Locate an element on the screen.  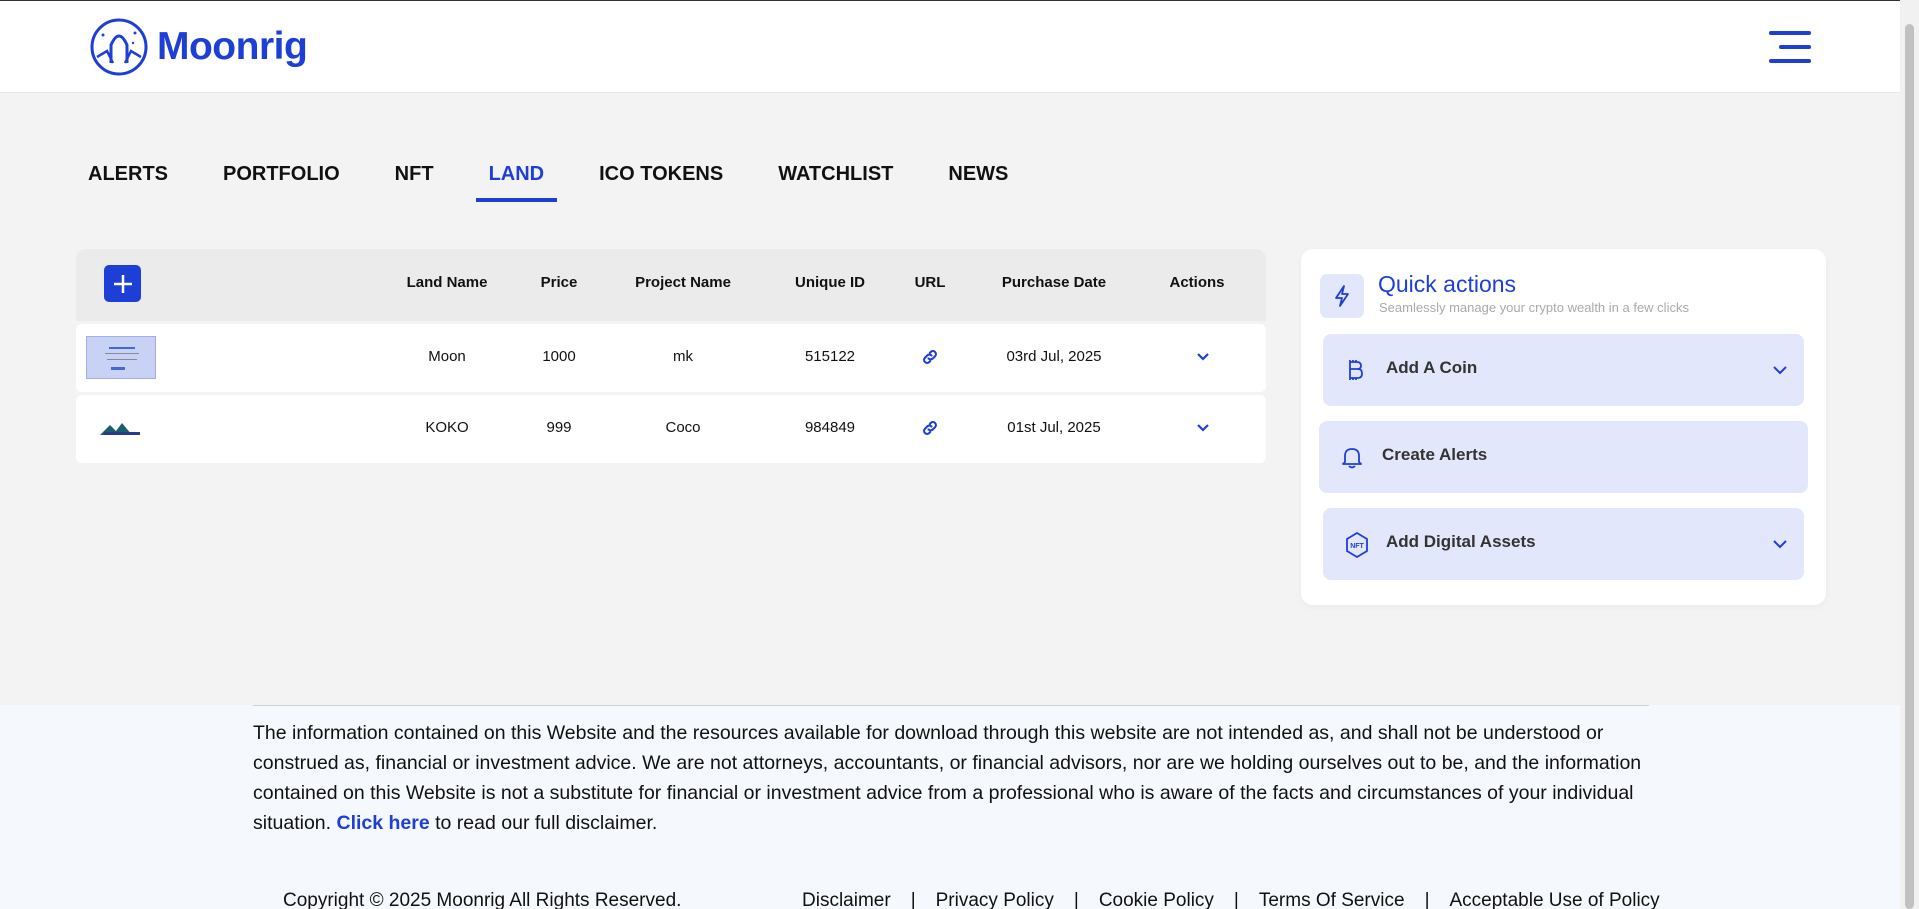
tab-nft: NFT is located at coordinates (414, 182).